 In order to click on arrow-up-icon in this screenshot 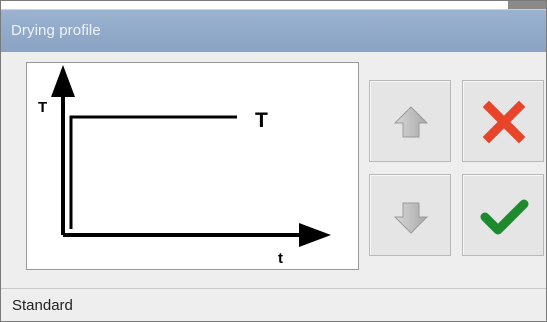, I will do `click(411, 122)`.